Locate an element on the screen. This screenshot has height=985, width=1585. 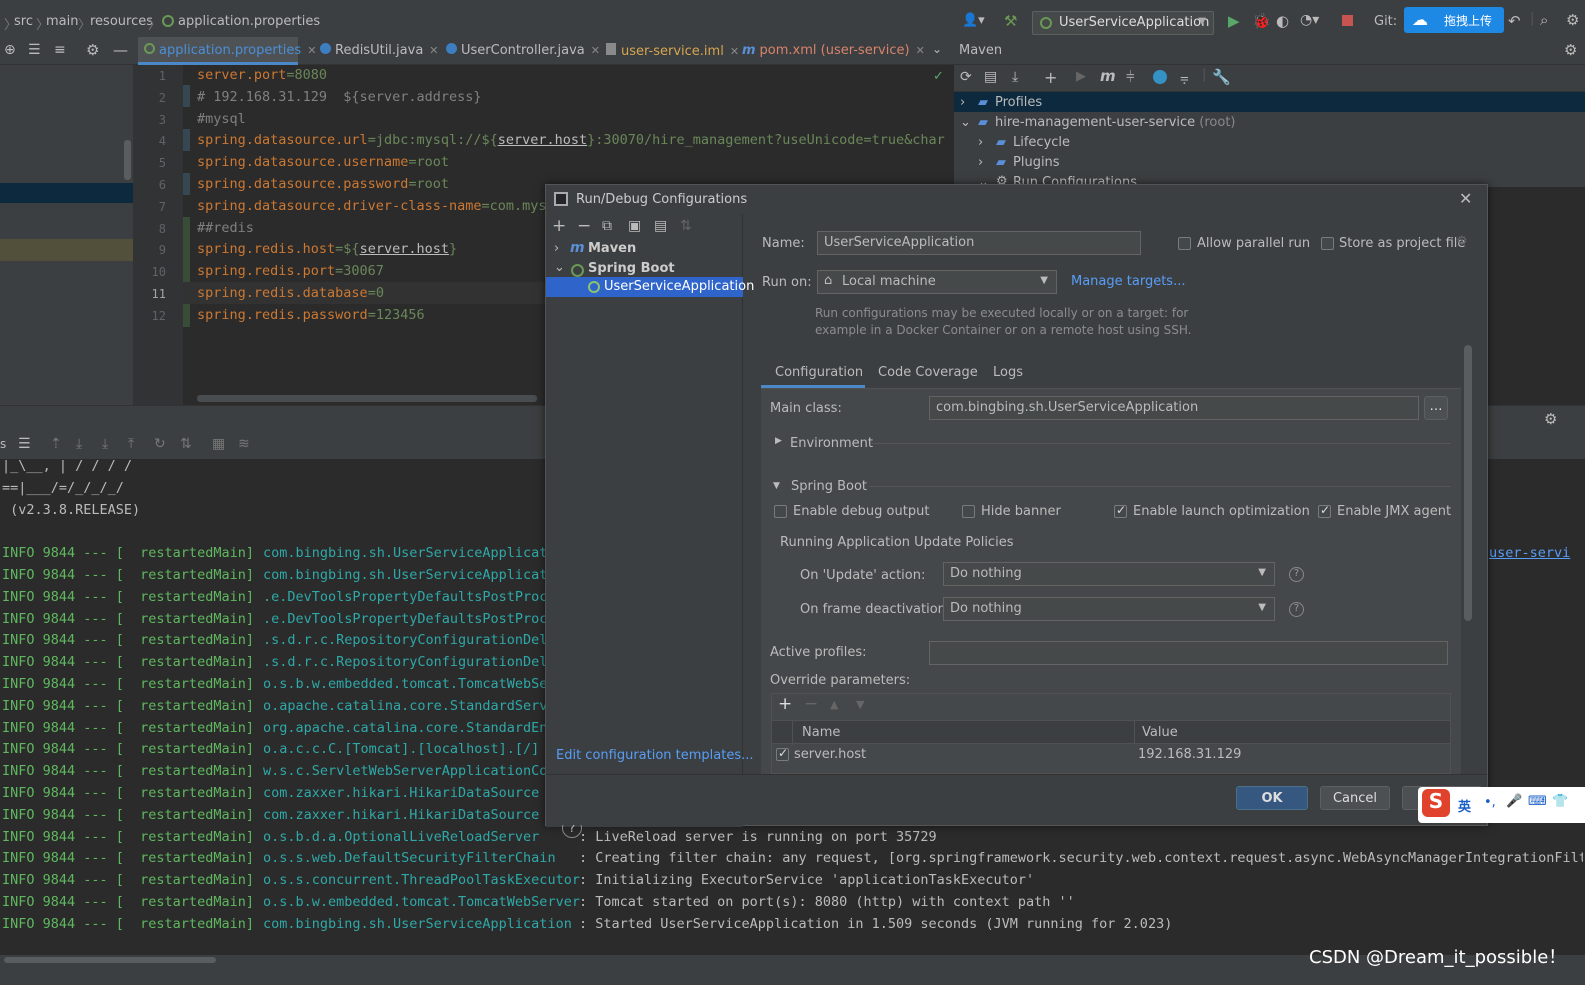
column-header-value: Value is located at coordinates (1160, 732).